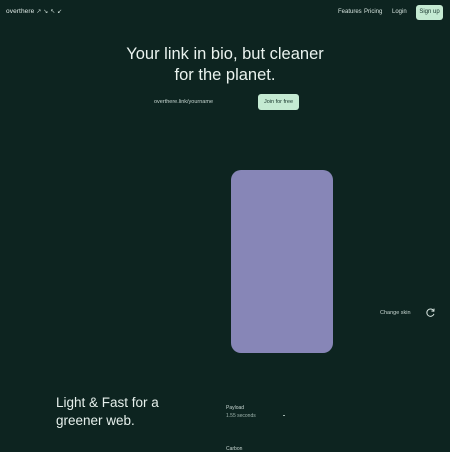 This screenshot has height=452, width=450. What do you see at coordinates (350, 12) in the screenshot?
I see `nav-link-features: Features` at bounding box center [350, 12].